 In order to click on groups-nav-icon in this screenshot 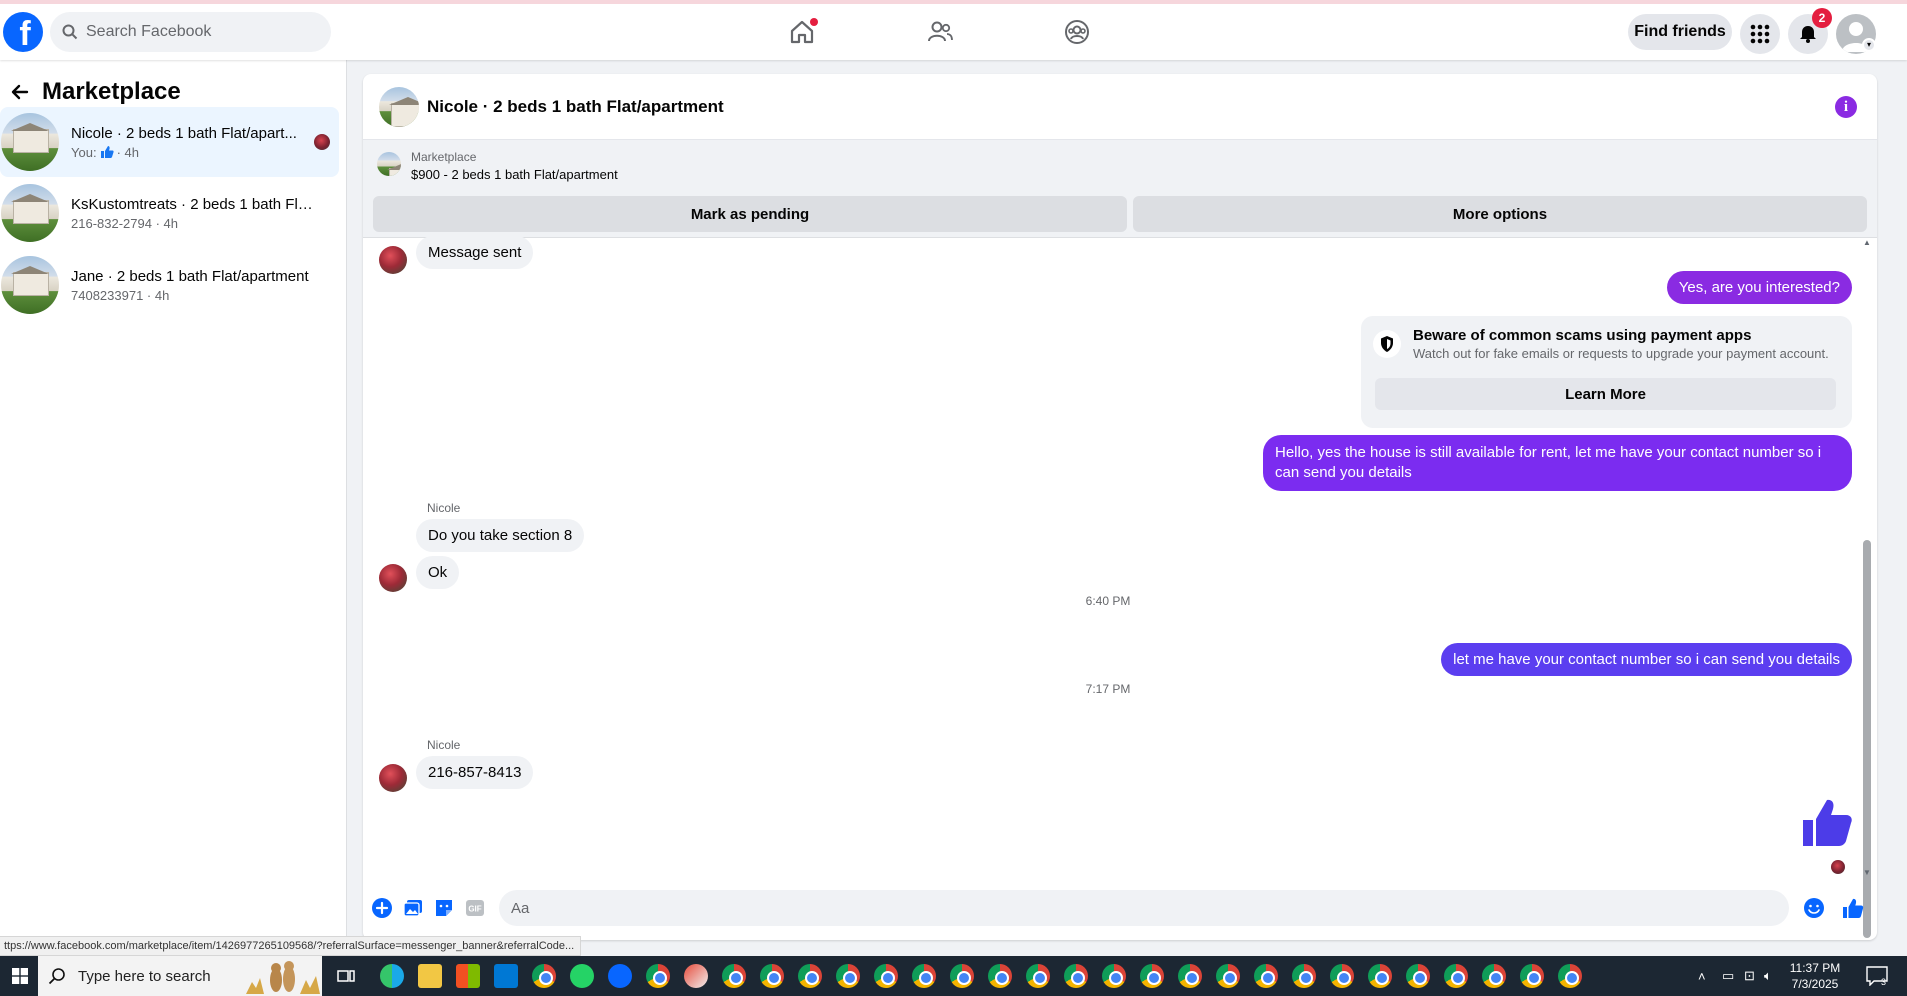, I will do `click(1077, 32)`.